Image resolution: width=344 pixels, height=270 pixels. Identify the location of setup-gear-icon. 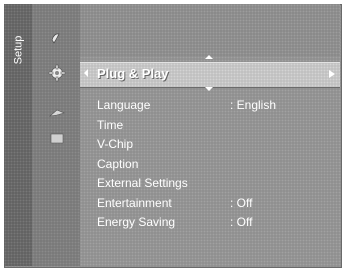
(57, 73).